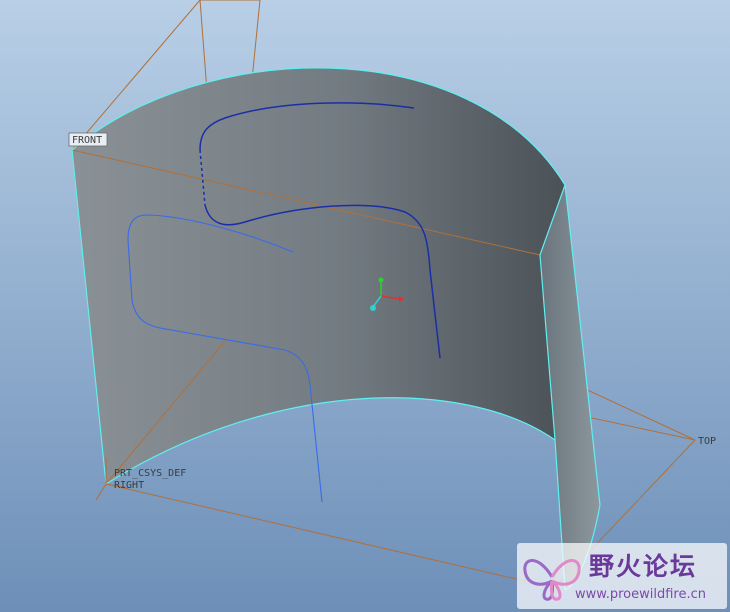  I want to click on svg-text: PRT_CSYS_DEF, so click(150, 473).